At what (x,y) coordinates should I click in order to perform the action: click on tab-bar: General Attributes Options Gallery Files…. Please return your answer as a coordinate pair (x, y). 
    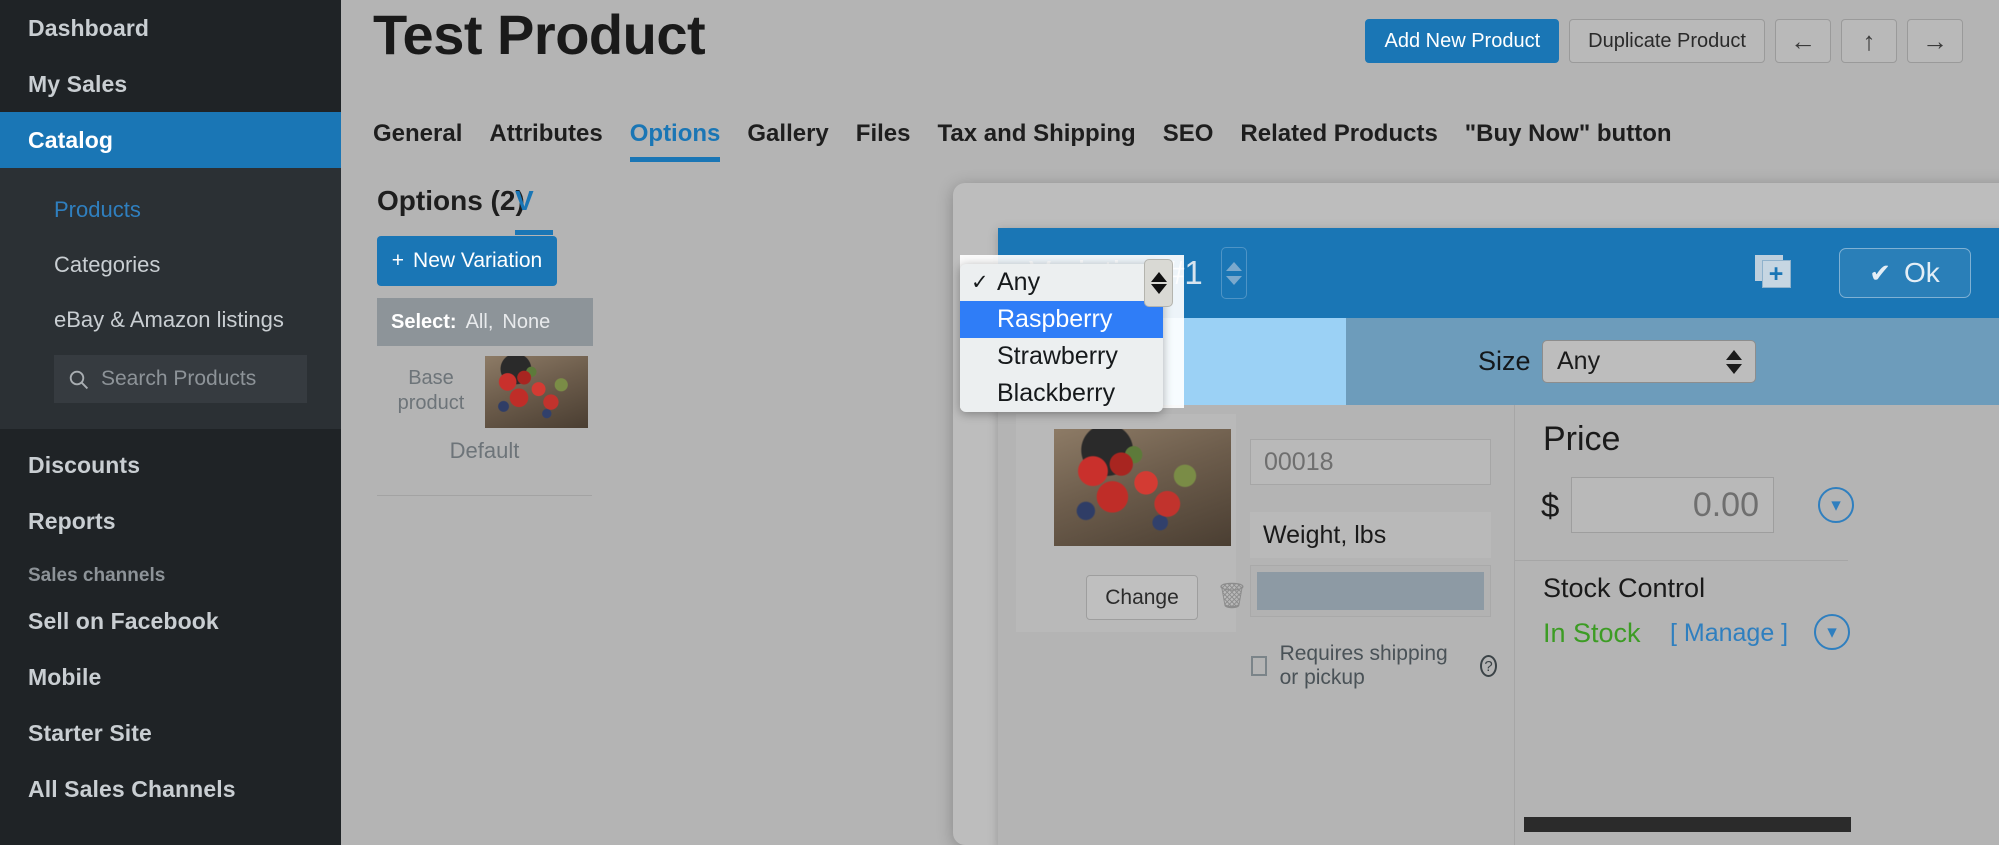
    Looking at the image, I should click on (1022, 141).